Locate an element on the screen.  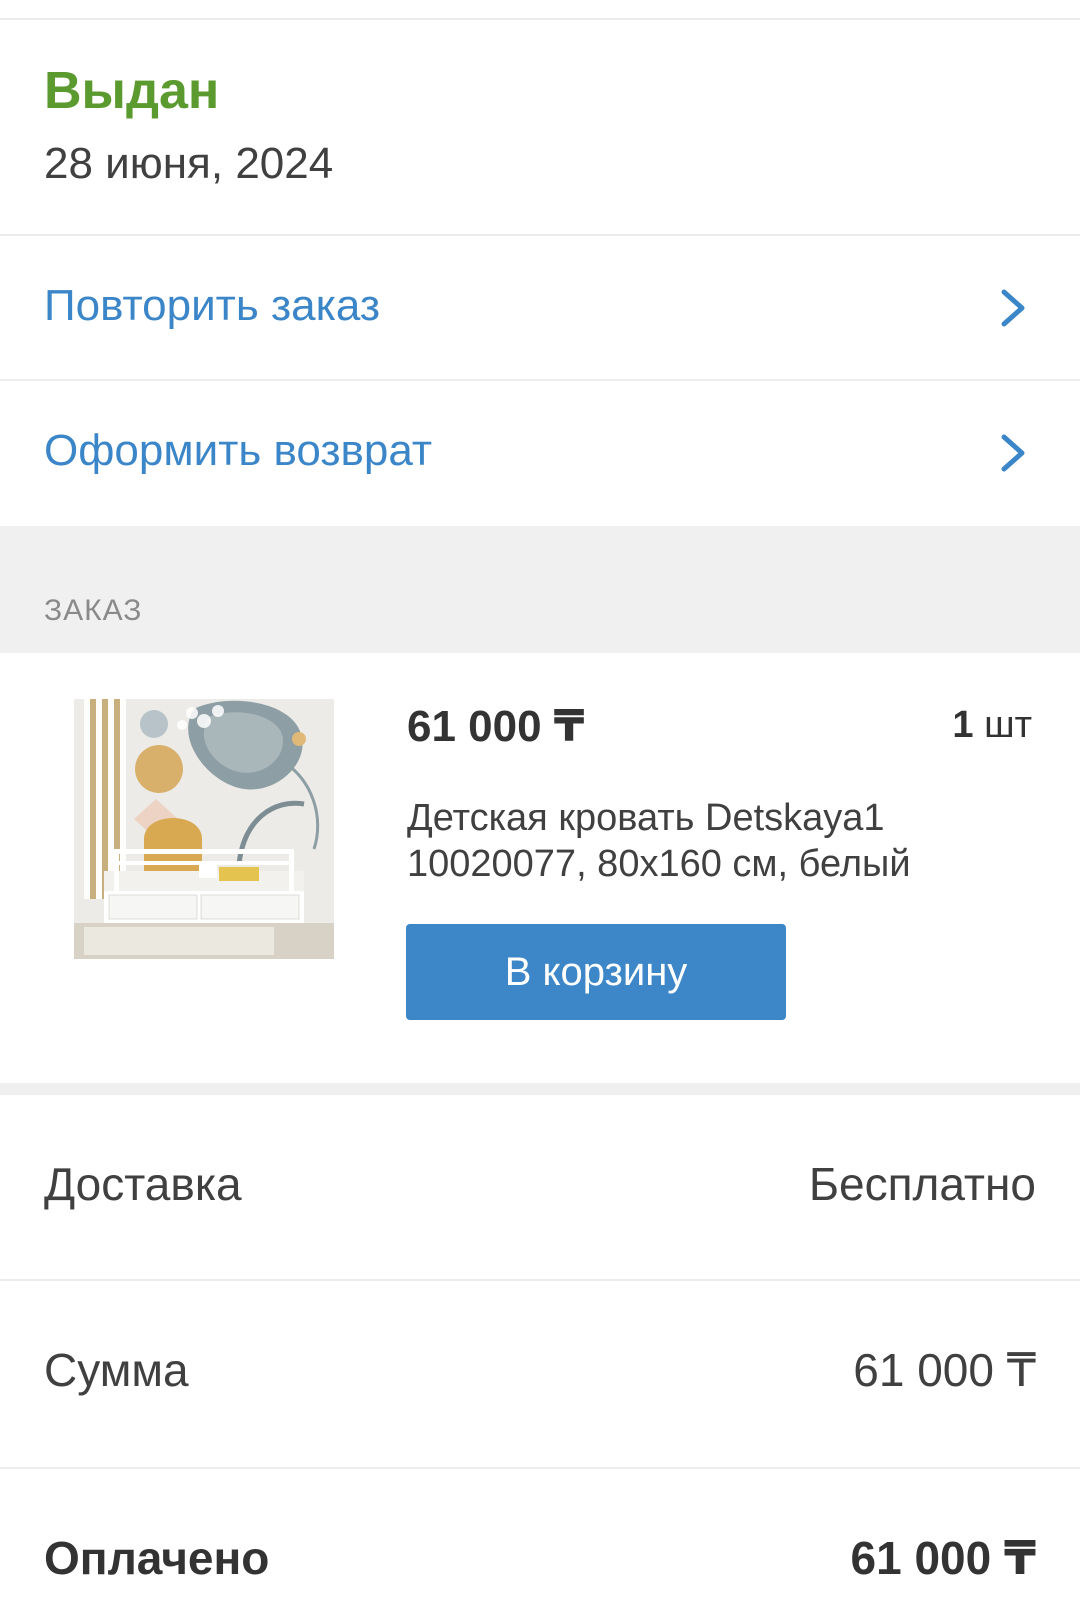
paid-value: 61 000 ₸ is located at coordinates (943, 1558).